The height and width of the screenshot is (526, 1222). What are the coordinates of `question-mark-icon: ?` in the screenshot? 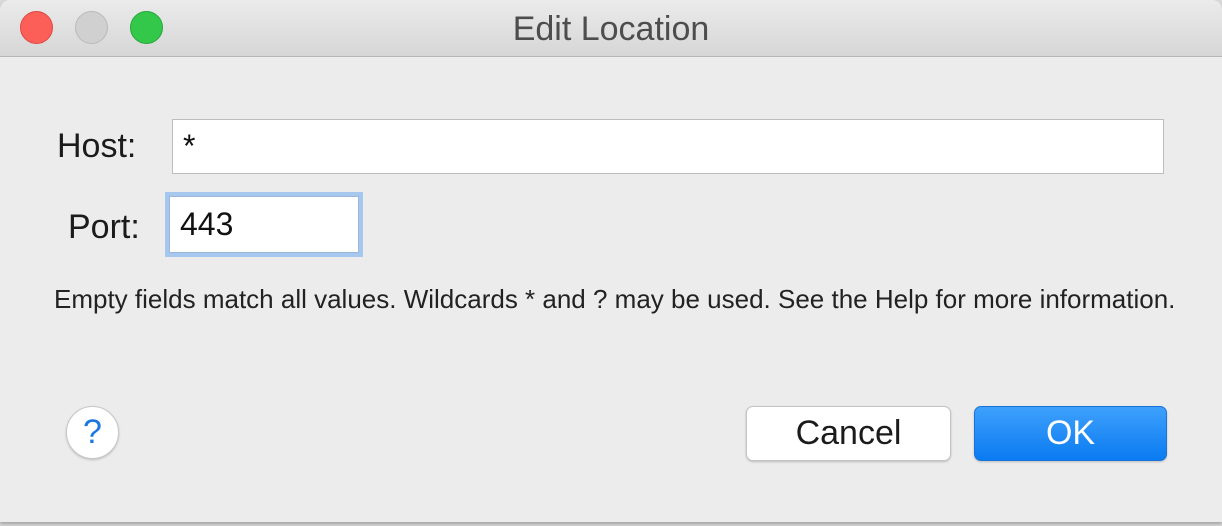 It's located at (92, 432).